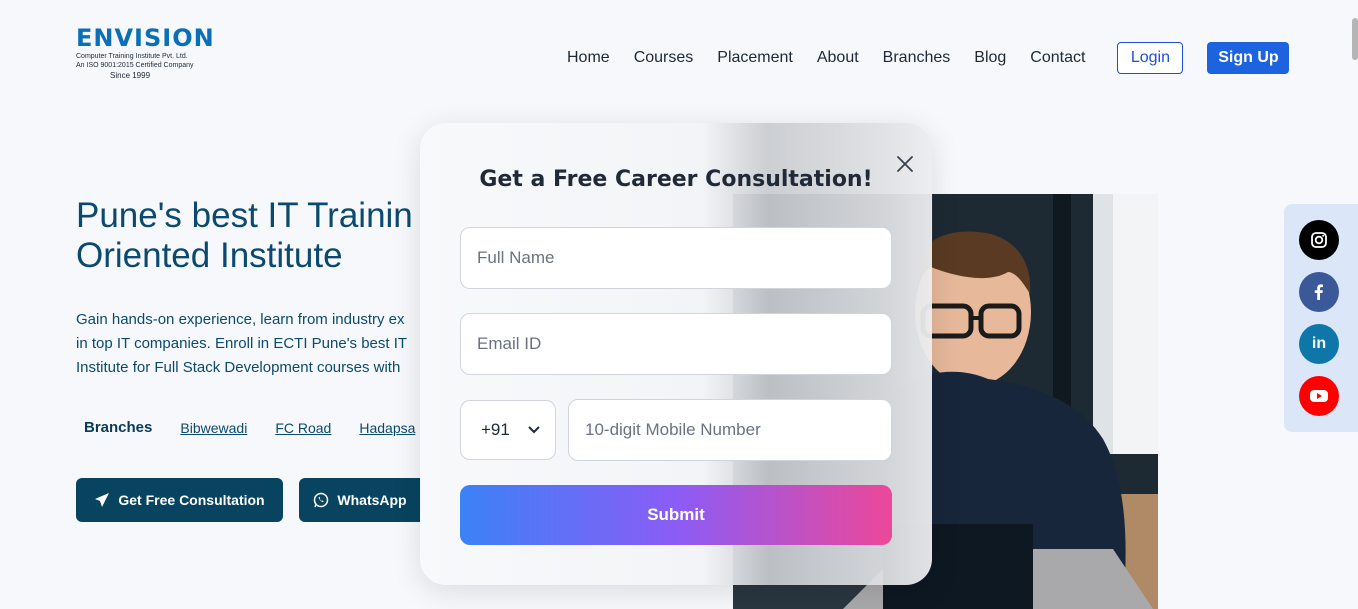 The width and height of the screenshot is (1358, 609). What do you see at coordinates (191, 500) in the screenshot?
I see `cta-primary-label: Get Free Consultation` at bounding box center [191, 500].